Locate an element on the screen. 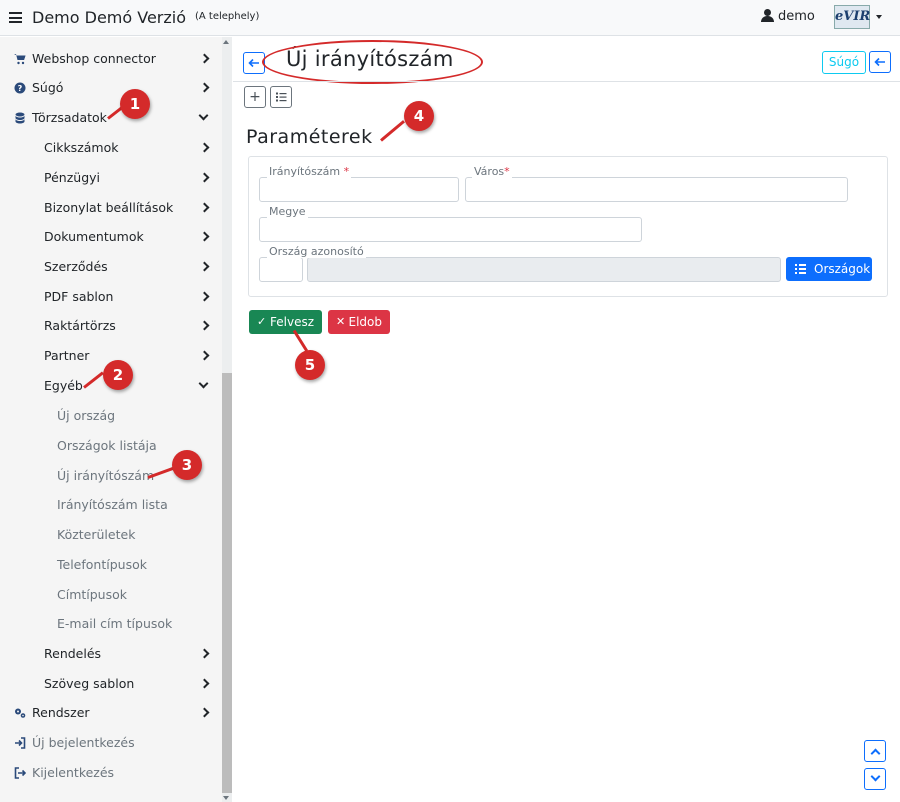 Image resolution: width=900 pixels, height=802 pixels. highlight-ellipse is located at coordinates (372, 62).